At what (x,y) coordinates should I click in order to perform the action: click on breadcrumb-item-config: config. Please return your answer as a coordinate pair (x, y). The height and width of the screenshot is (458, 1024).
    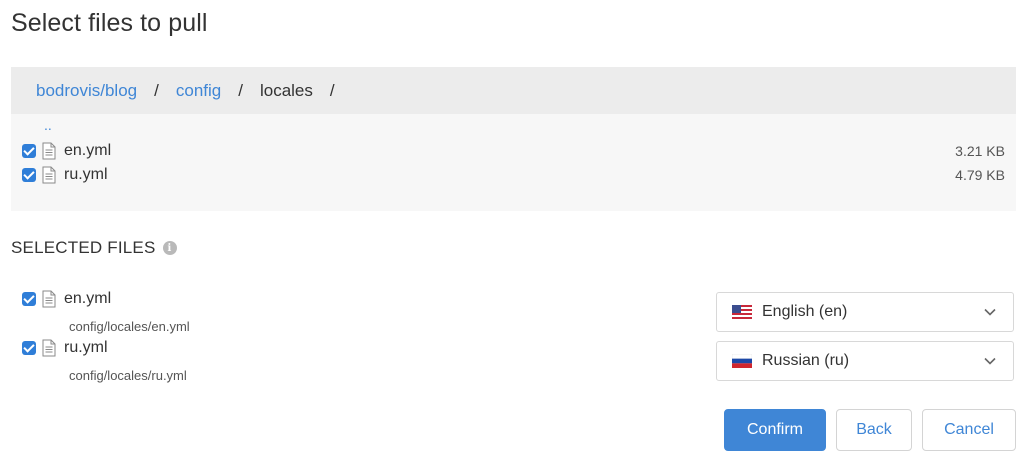
    Looking at the image, I should click on (198, 91).